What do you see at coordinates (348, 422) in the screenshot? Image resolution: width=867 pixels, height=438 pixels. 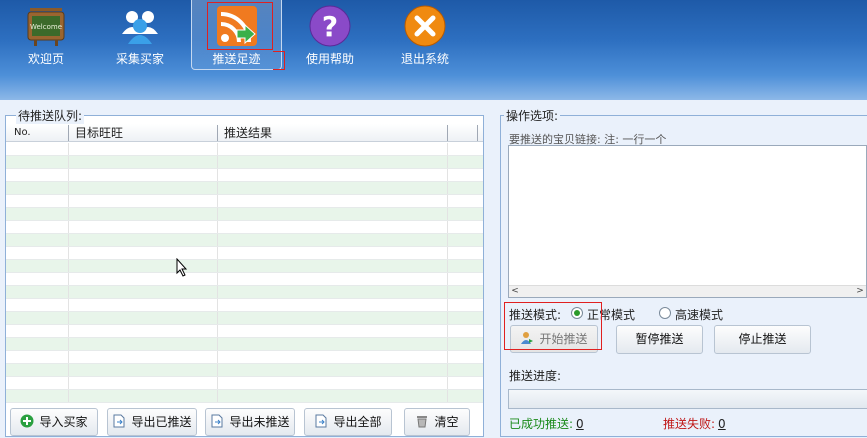 I see `export-all-button: 导出全部` at bounding box center [348, 422].